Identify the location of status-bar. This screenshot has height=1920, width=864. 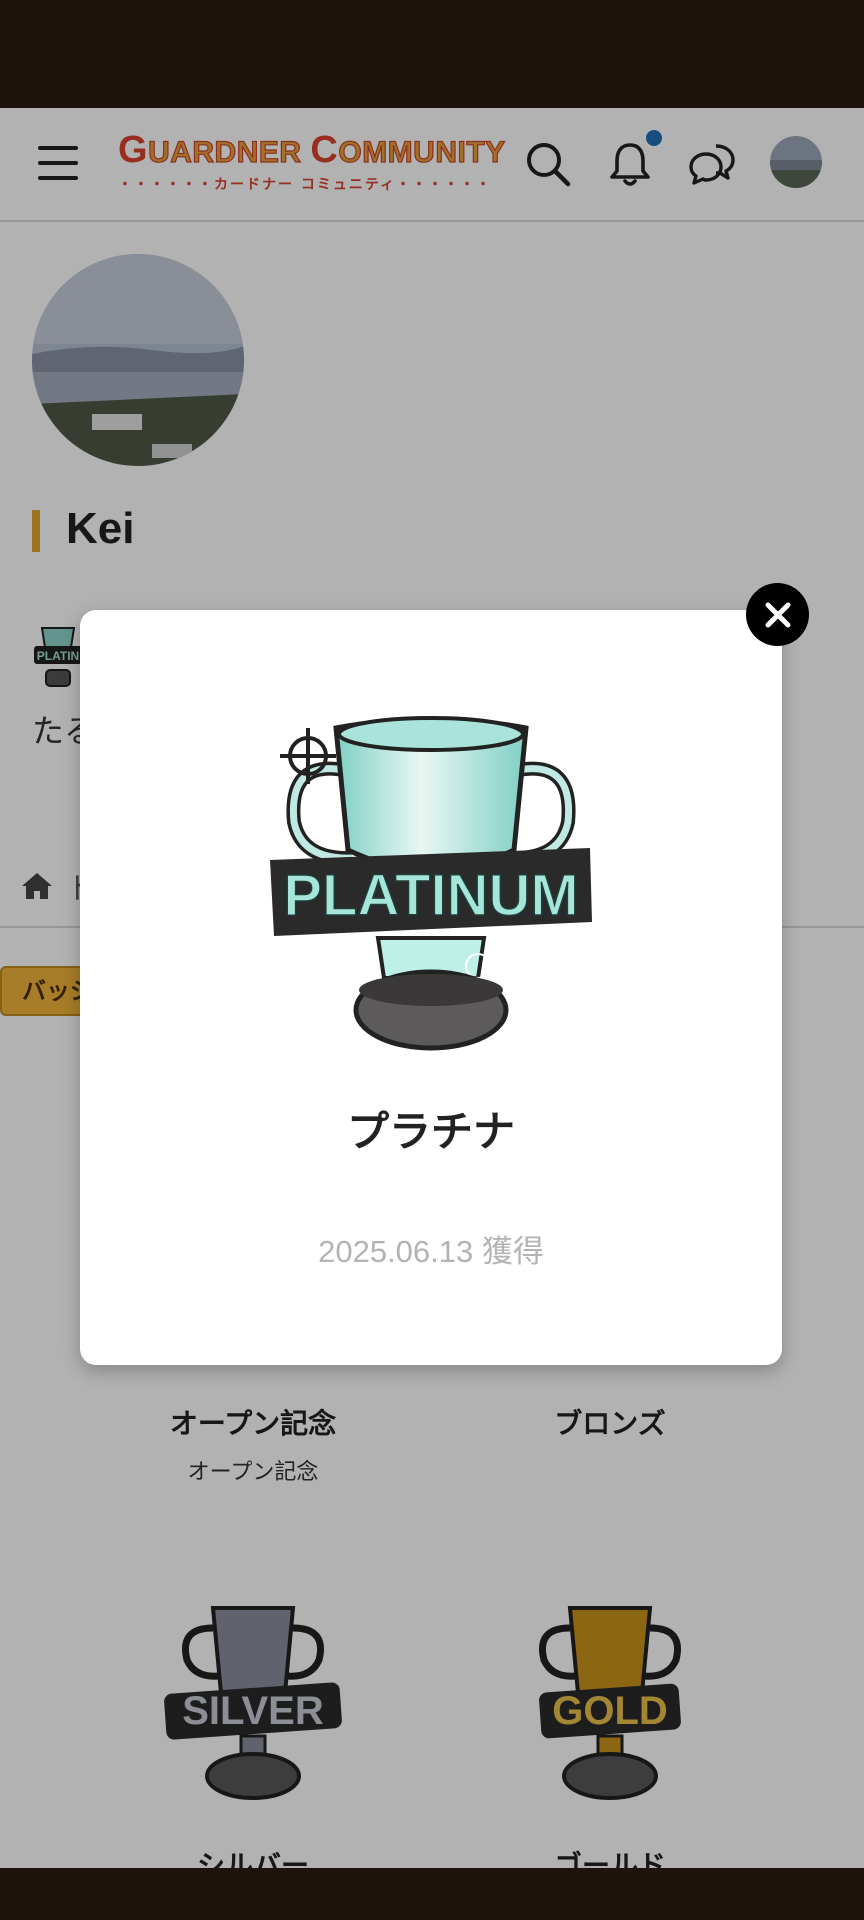
(432, 54).